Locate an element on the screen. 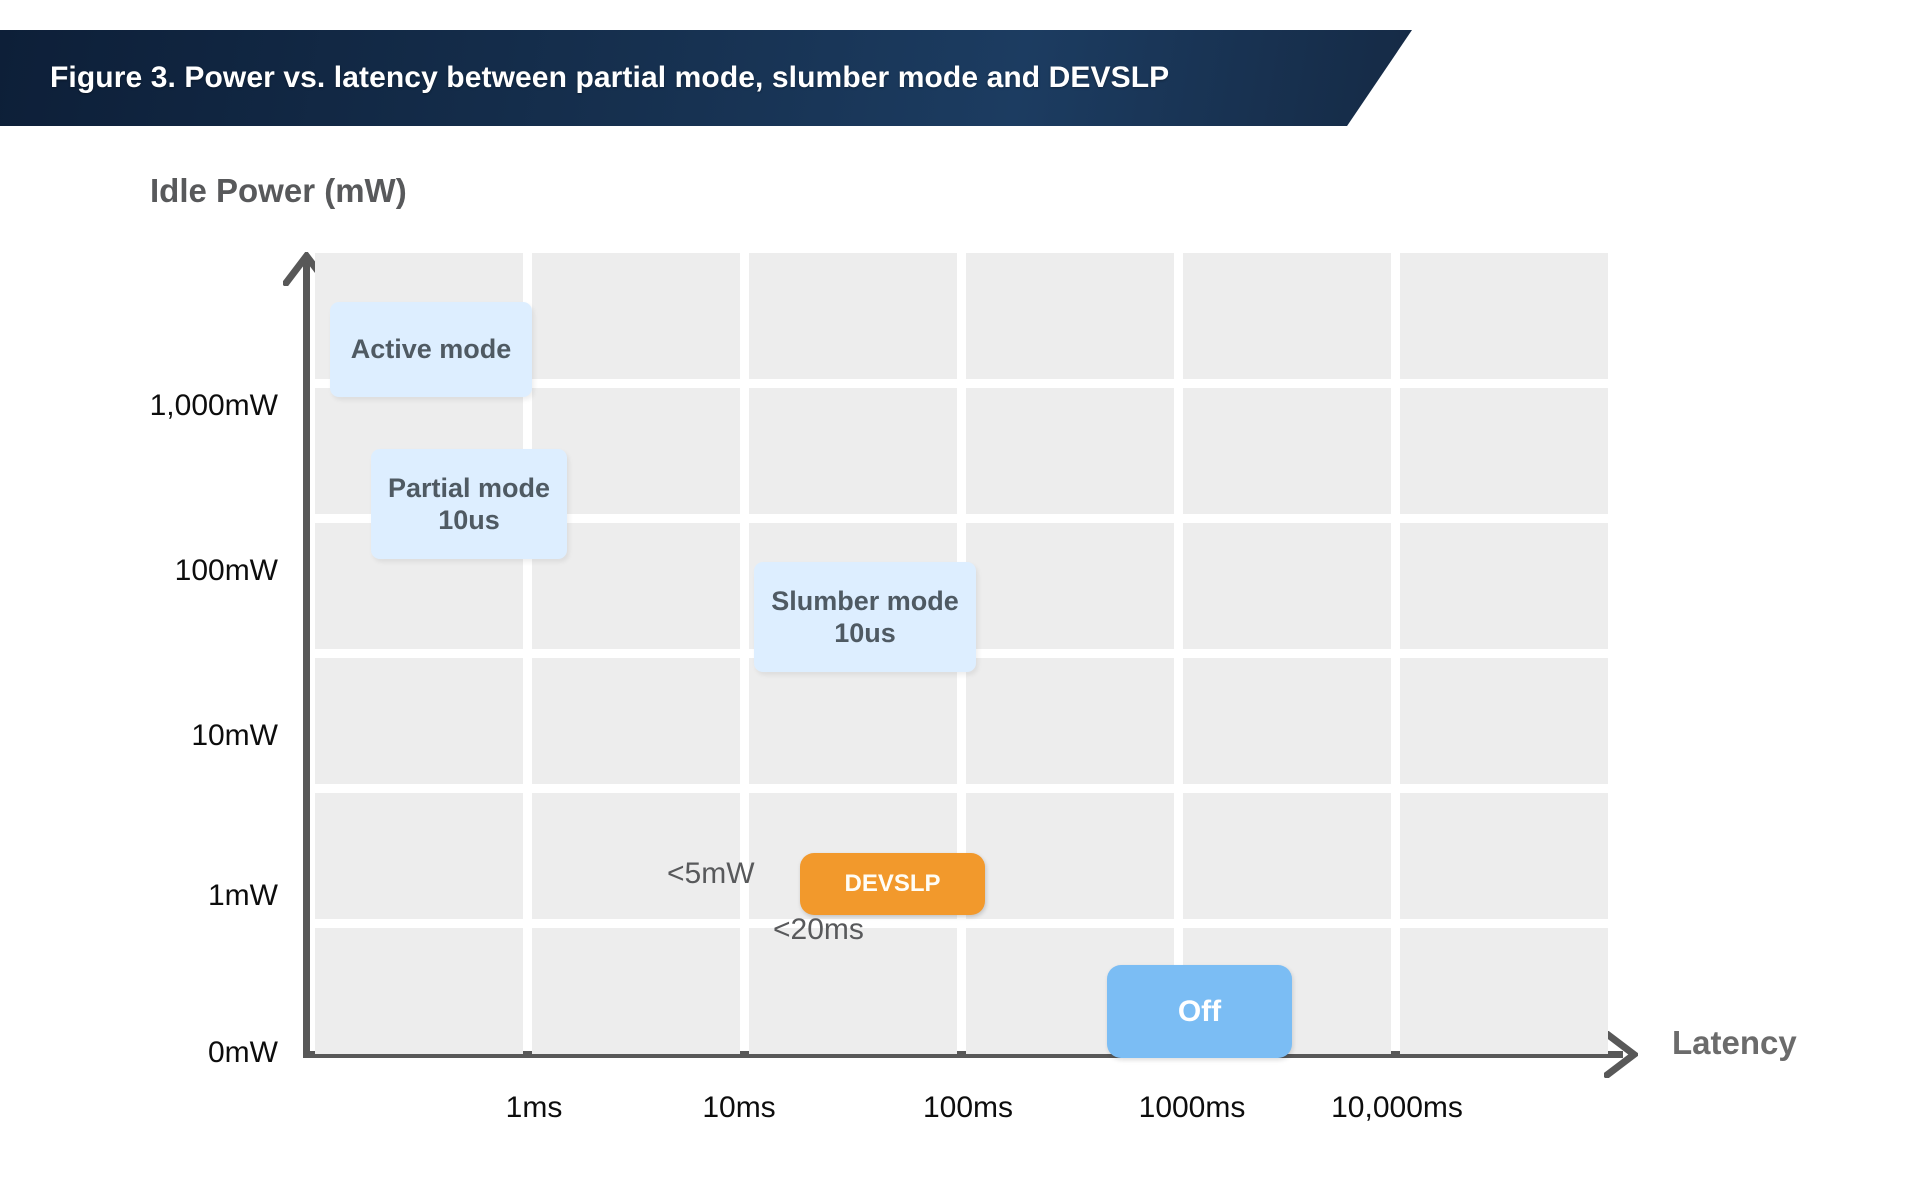 The width and height of the screenshot is (1920, 1200). node-partial-mode-label: Partial mode is located at coordinates (469, 487).